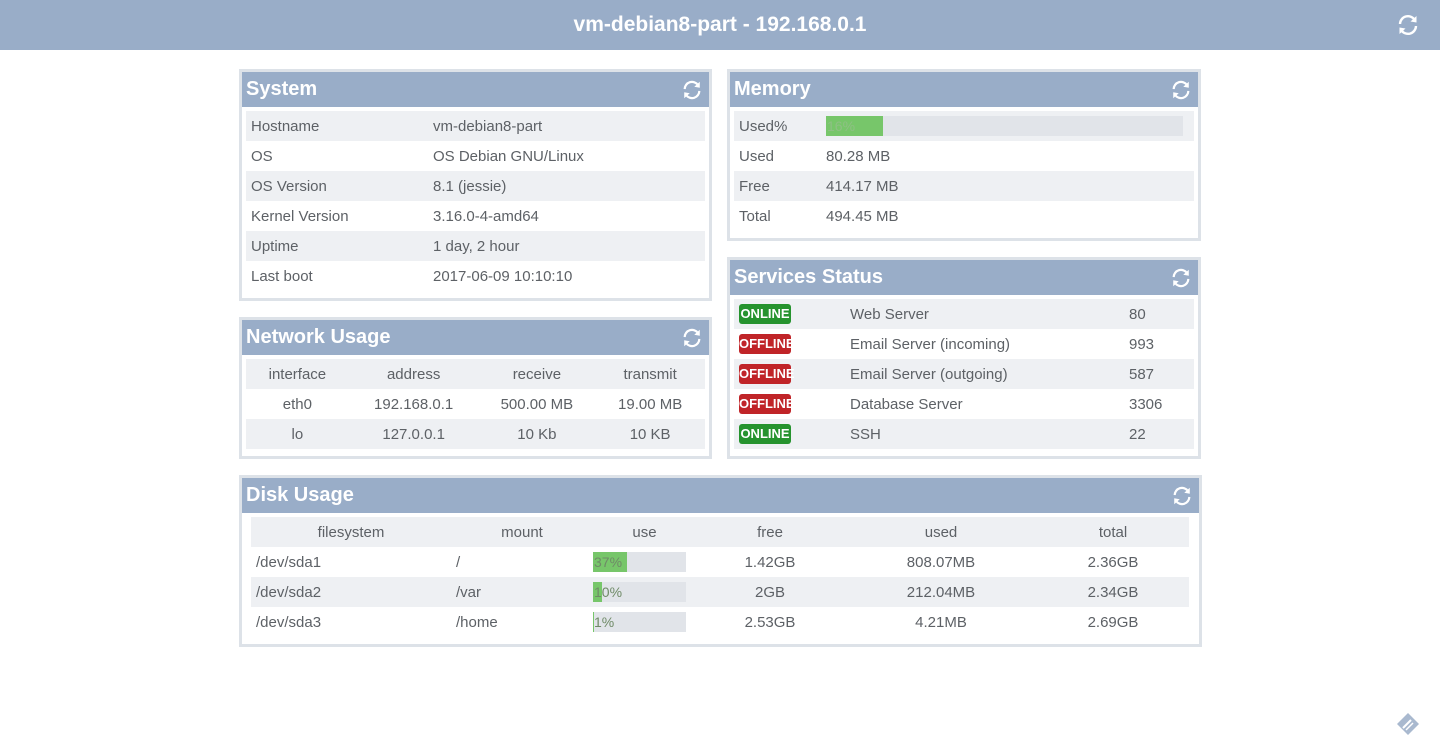 The width and height of the screenshot is (1440, 755). Describe the element at coordinates (639, 562) in the screenshot. I see `disk-usage-bar: 37%` at that location.